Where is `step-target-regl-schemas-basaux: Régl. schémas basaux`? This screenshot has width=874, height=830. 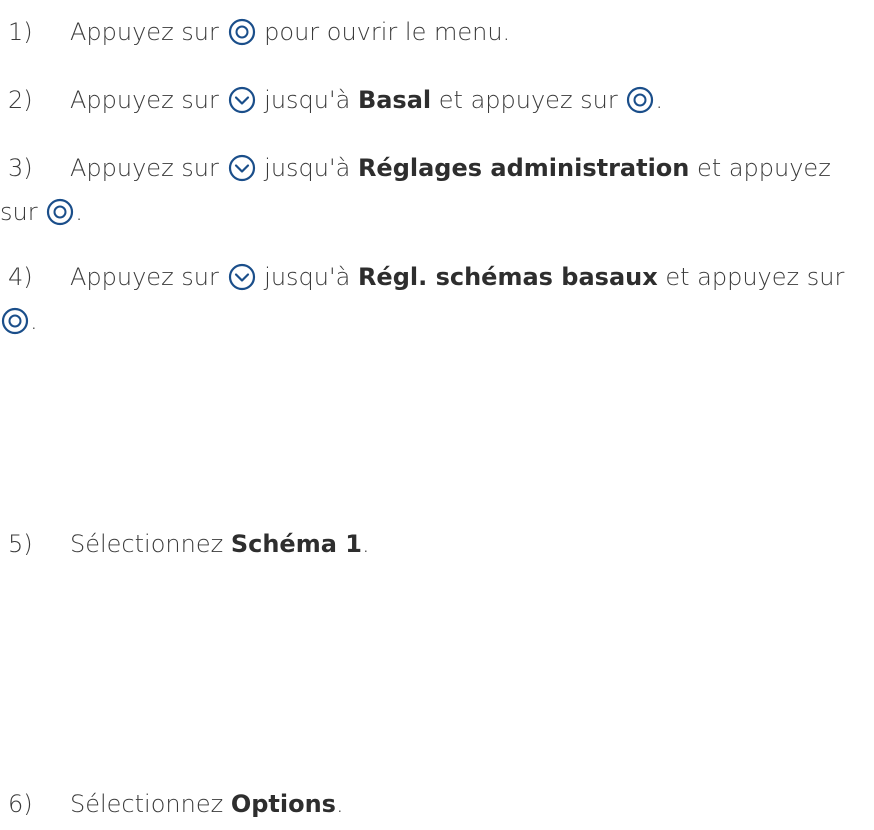 step-target-regl-schemas-basaux: Régl. schémas basaux is located at coordinates (507, 277).